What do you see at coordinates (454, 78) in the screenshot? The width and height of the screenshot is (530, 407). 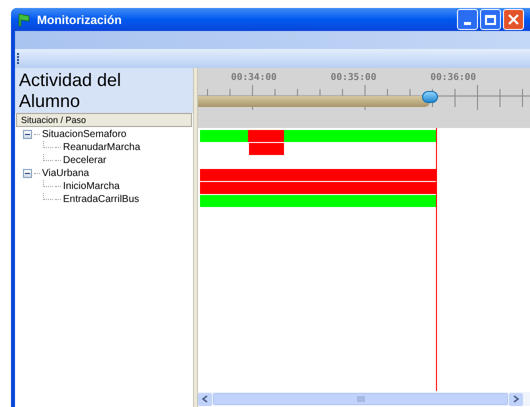 I see `time-label: 00:36:00` at bounding box center [454, 78].